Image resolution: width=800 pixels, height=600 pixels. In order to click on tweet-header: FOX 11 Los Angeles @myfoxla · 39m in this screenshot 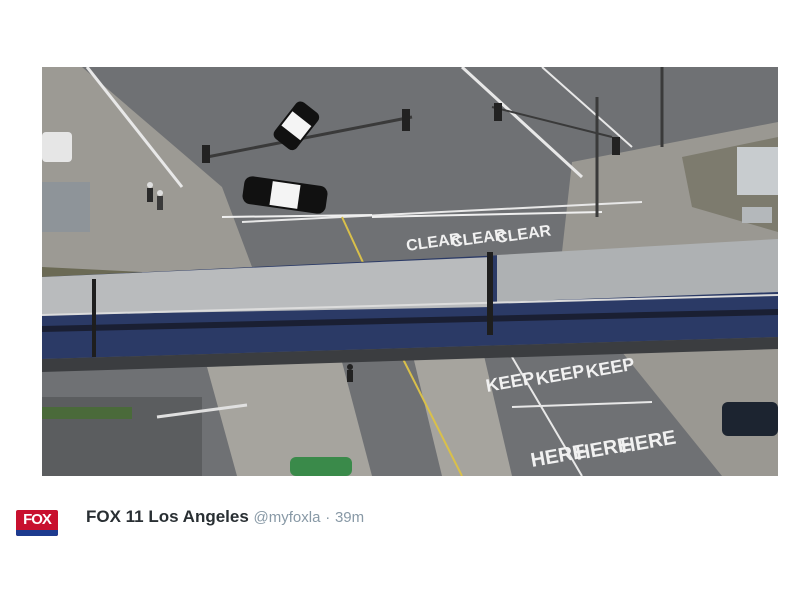, I will do `click(225, 517)`.